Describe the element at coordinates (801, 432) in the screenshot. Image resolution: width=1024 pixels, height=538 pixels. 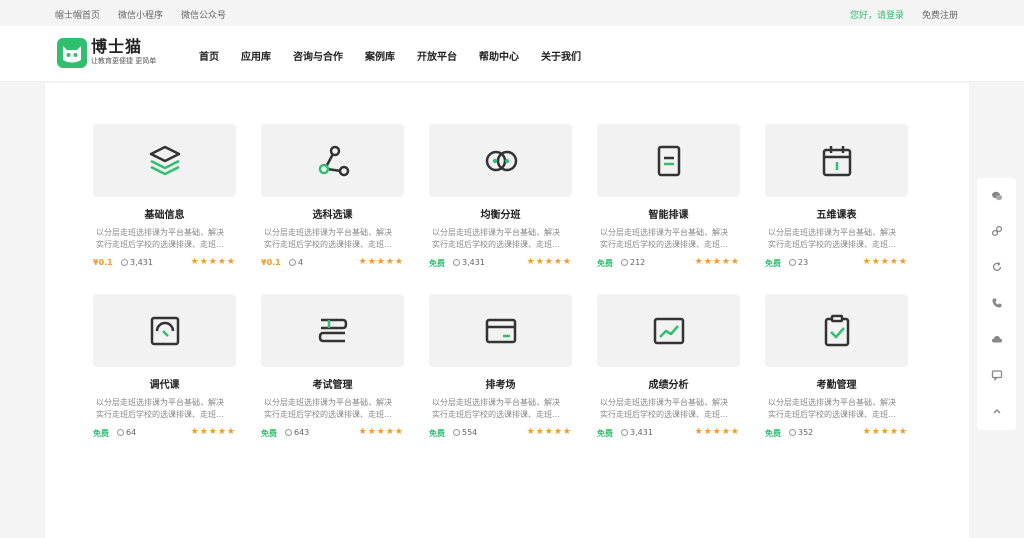
I see `view-count: 352` at that location.